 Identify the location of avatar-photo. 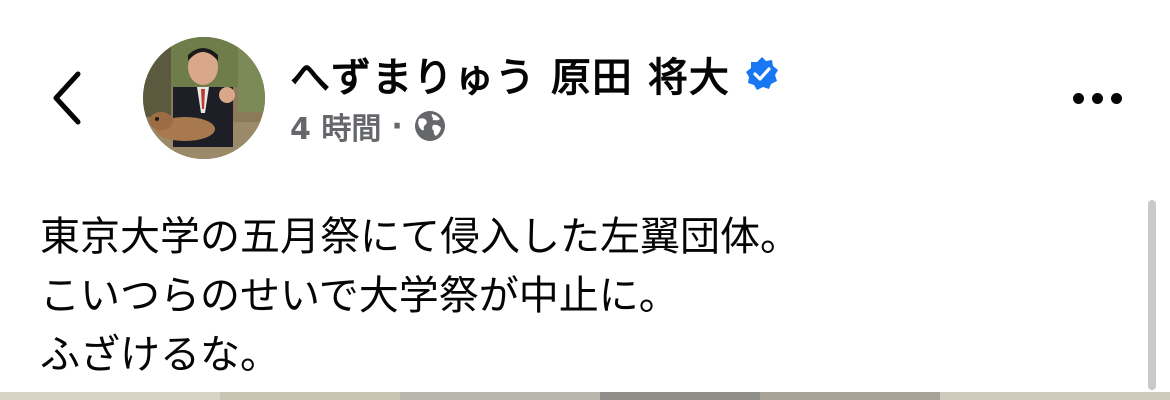
(204, 98).